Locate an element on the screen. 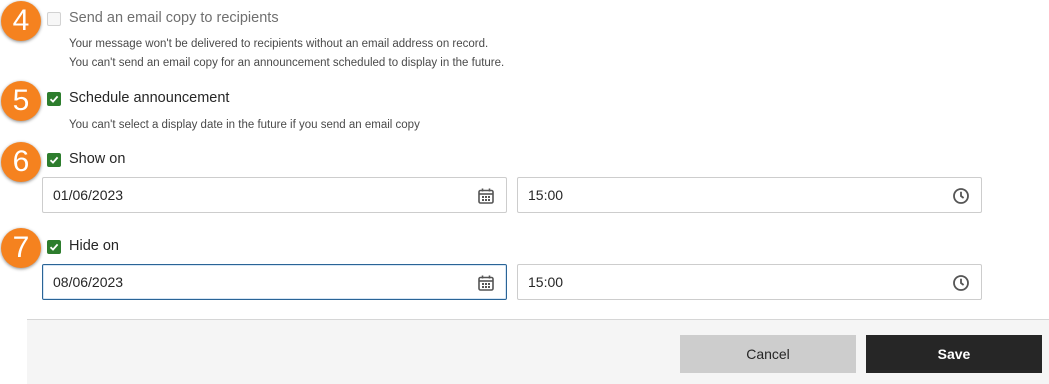  step-badge-6: 6 is located at coordinates (21, 162).